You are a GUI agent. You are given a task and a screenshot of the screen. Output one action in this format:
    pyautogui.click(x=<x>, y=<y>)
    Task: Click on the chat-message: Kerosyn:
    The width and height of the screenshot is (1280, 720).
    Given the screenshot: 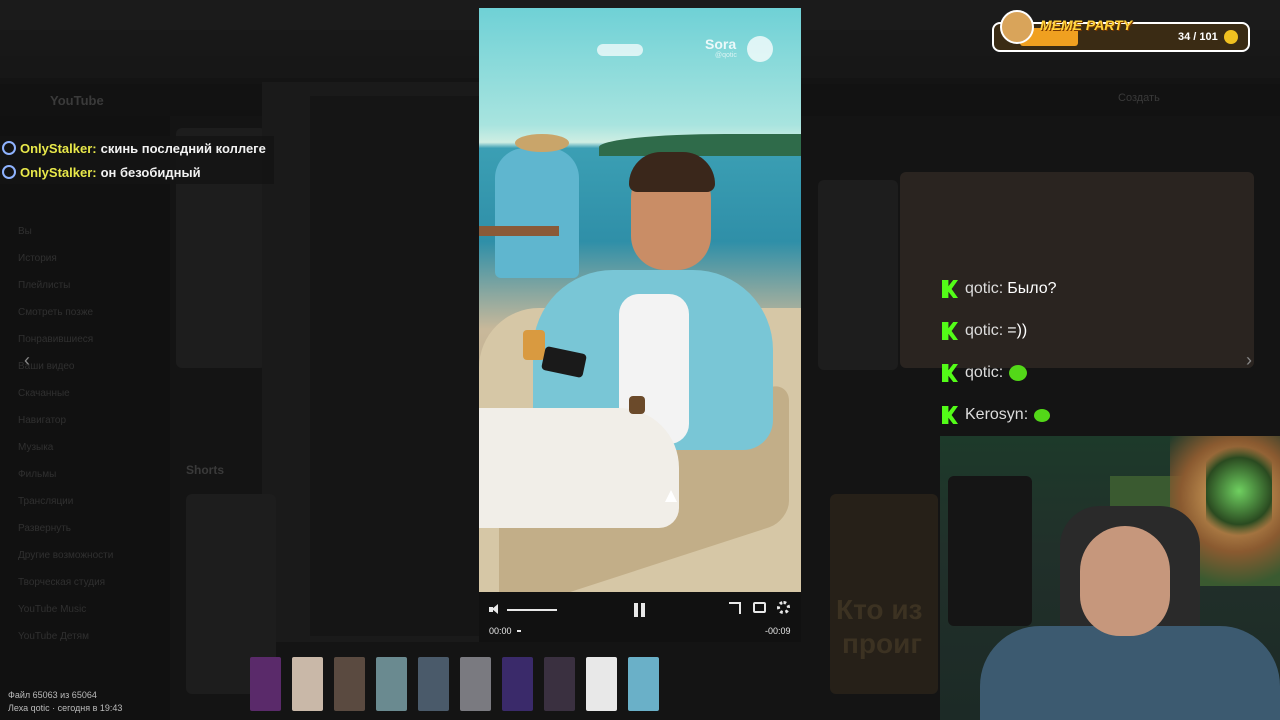 What is the action you would take?
    pyautogui.click(x=999, y=415)
    